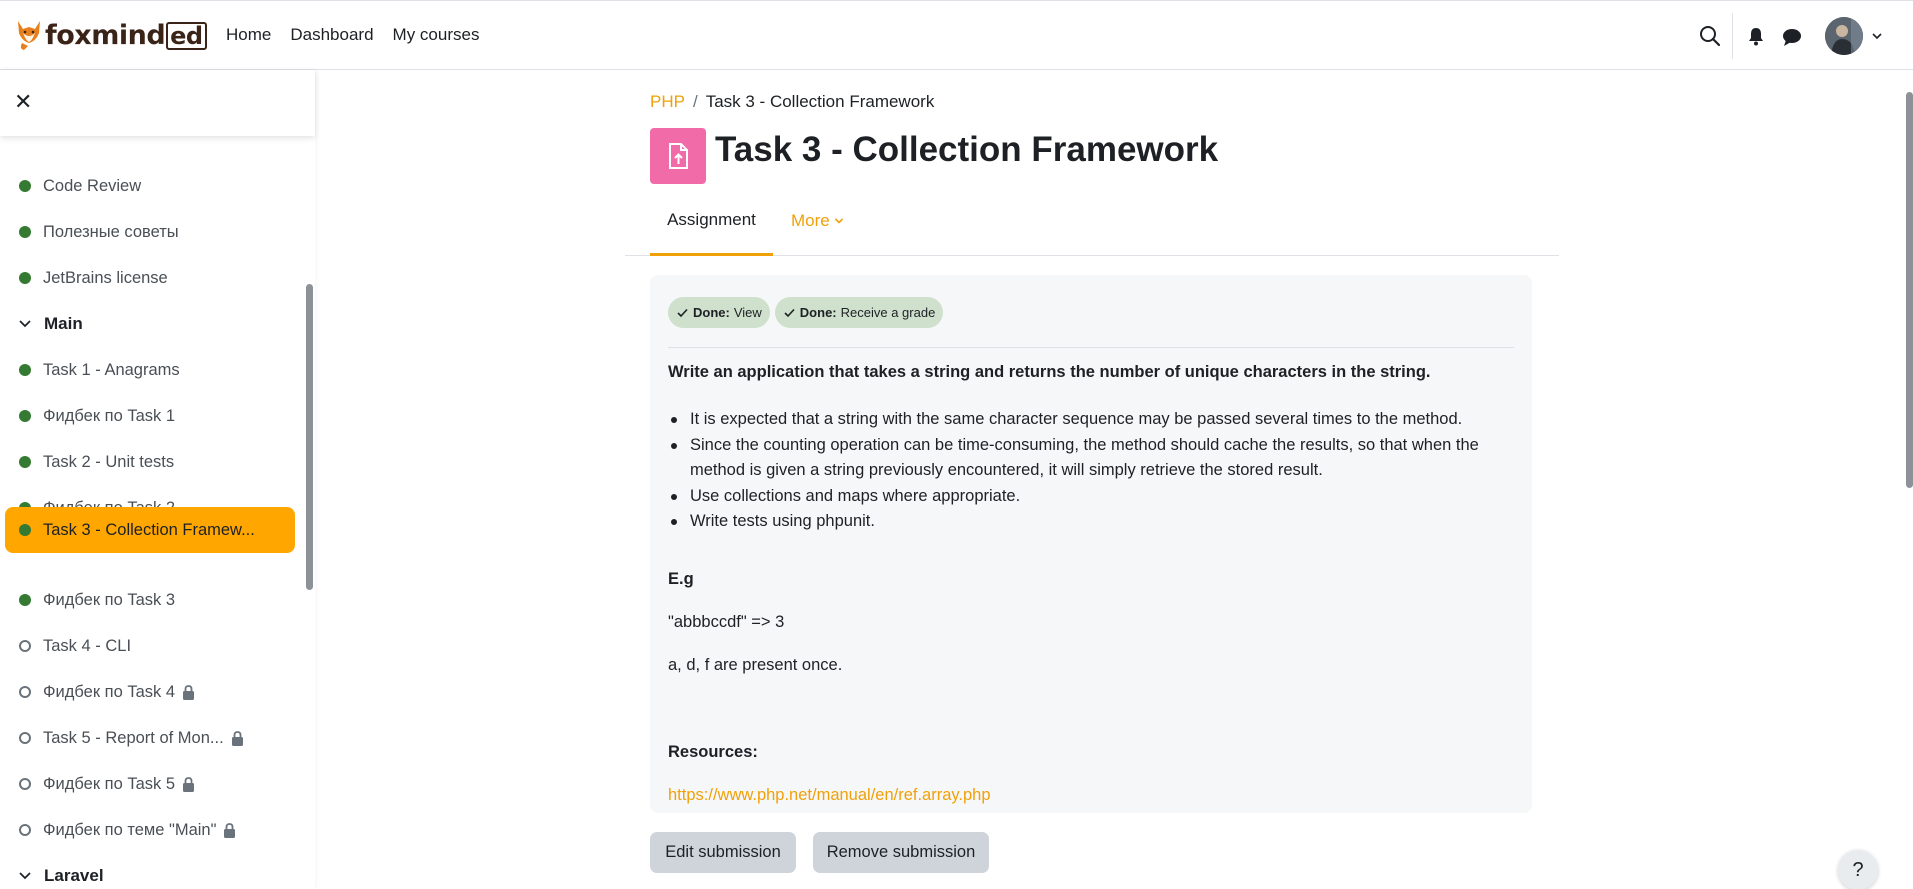  What do you see at coordinates (248, 35) in the screenshot?
I see `nav-link-home: Home` at bounding box center [248, 35].